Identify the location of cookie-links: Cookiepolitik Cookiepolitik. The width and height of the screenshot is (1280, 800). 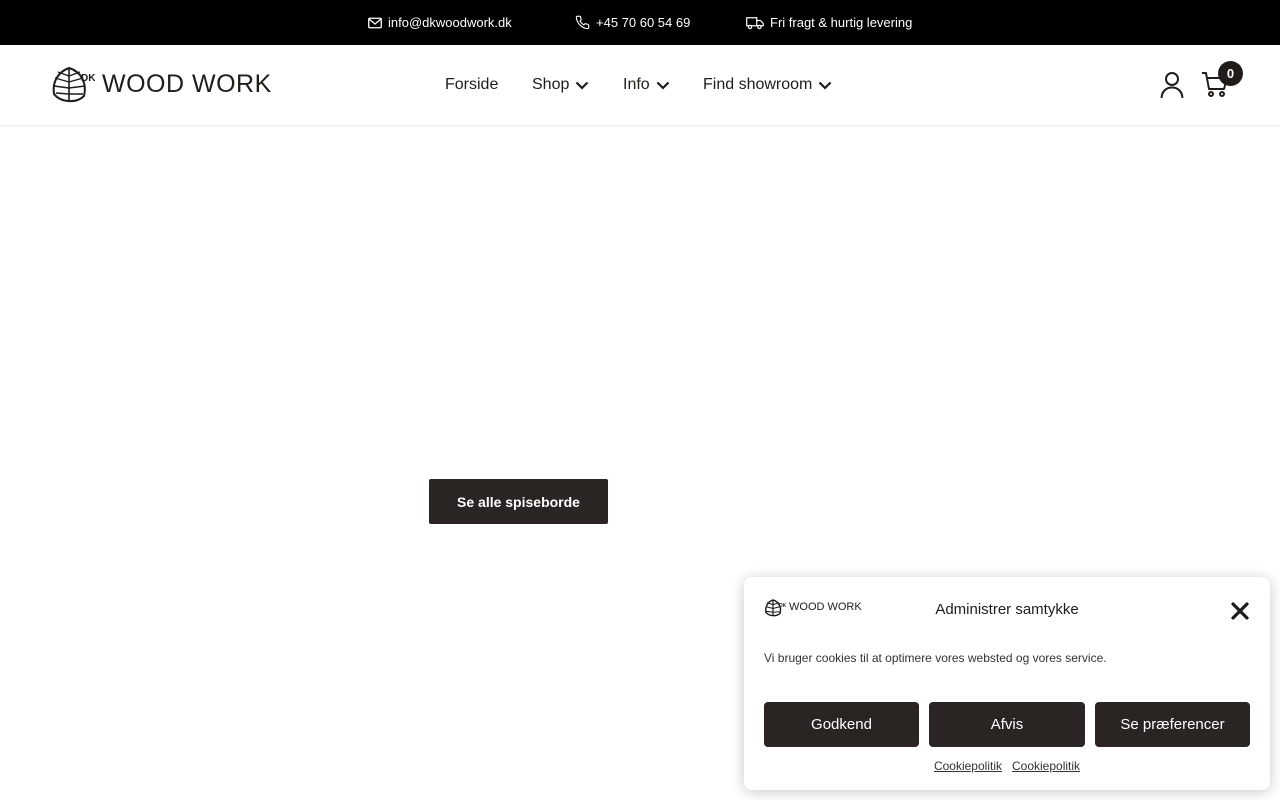
(1007, 766).